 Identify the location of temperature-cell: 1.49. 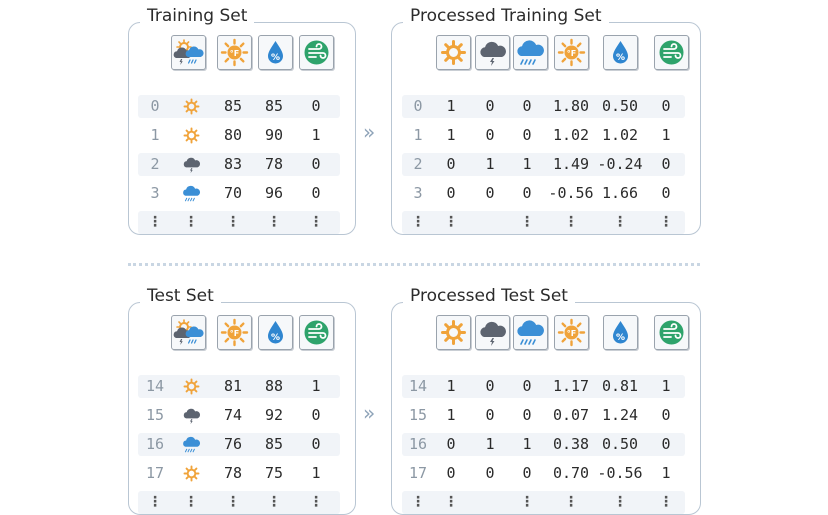
(571, 164).